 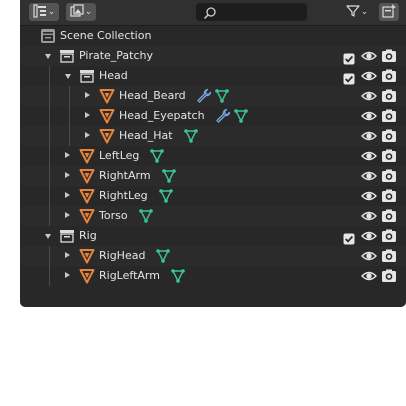 What do you see at coordinates (88, 236) in the screenshot?
I see `tree-row-label: Rig` at bounding box center [88, 236].